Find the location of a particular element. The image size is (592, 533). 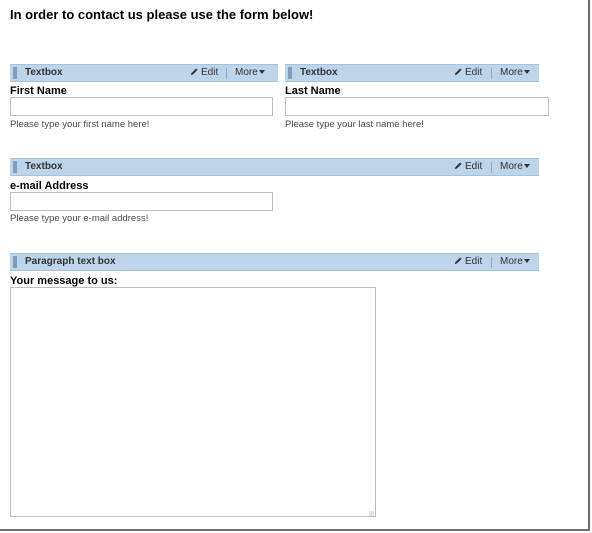

message-label: Your message to us: is located at coordinates (64, 281).